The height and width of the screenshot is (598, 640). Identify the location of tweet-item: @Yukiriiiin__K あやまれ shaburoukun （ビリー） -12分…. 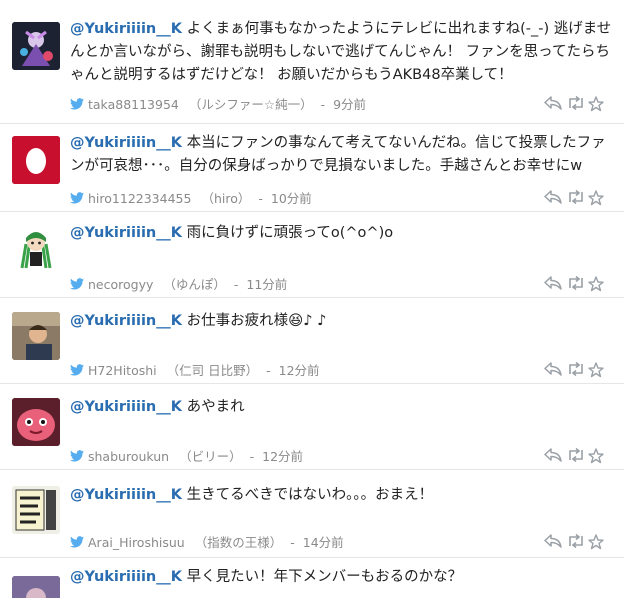
(312, 427).